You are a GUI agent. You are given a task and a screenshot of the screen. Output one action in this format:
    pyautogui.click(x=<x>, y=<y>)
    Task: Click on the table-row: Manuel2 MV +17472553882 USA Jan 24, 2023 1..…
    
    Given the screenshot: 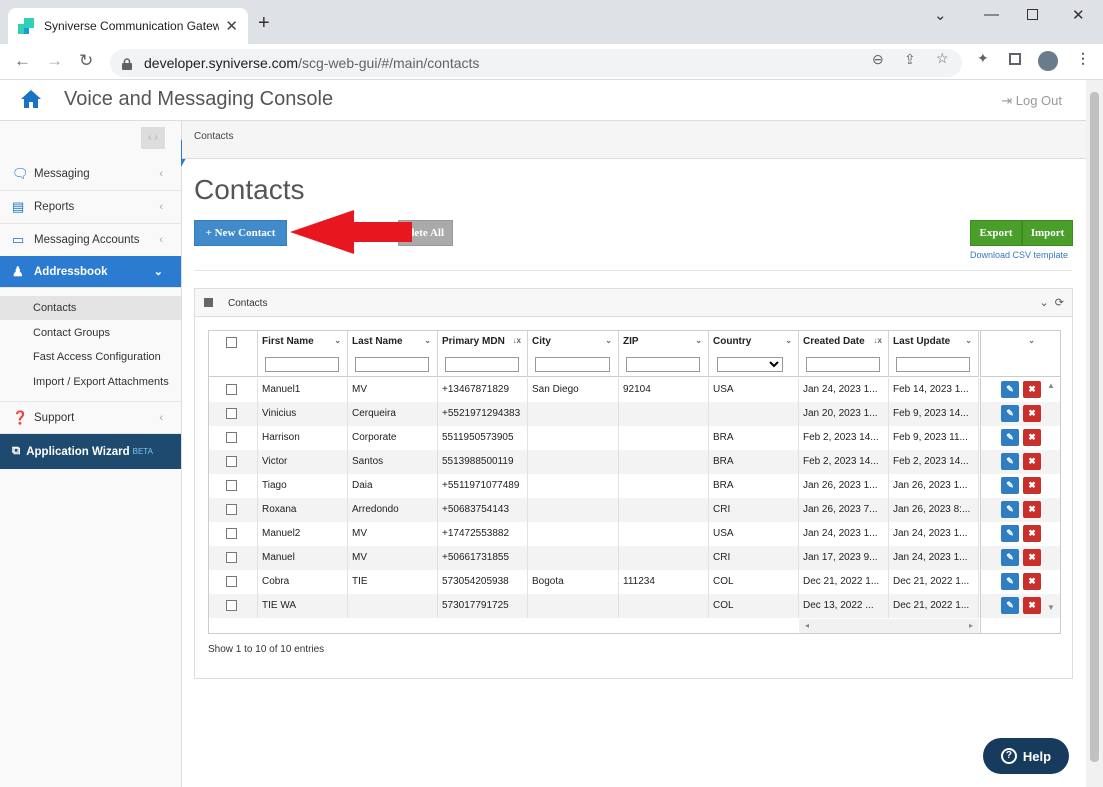 What is the action you would take?
    pyautogui.click(x=594, y=534)
    